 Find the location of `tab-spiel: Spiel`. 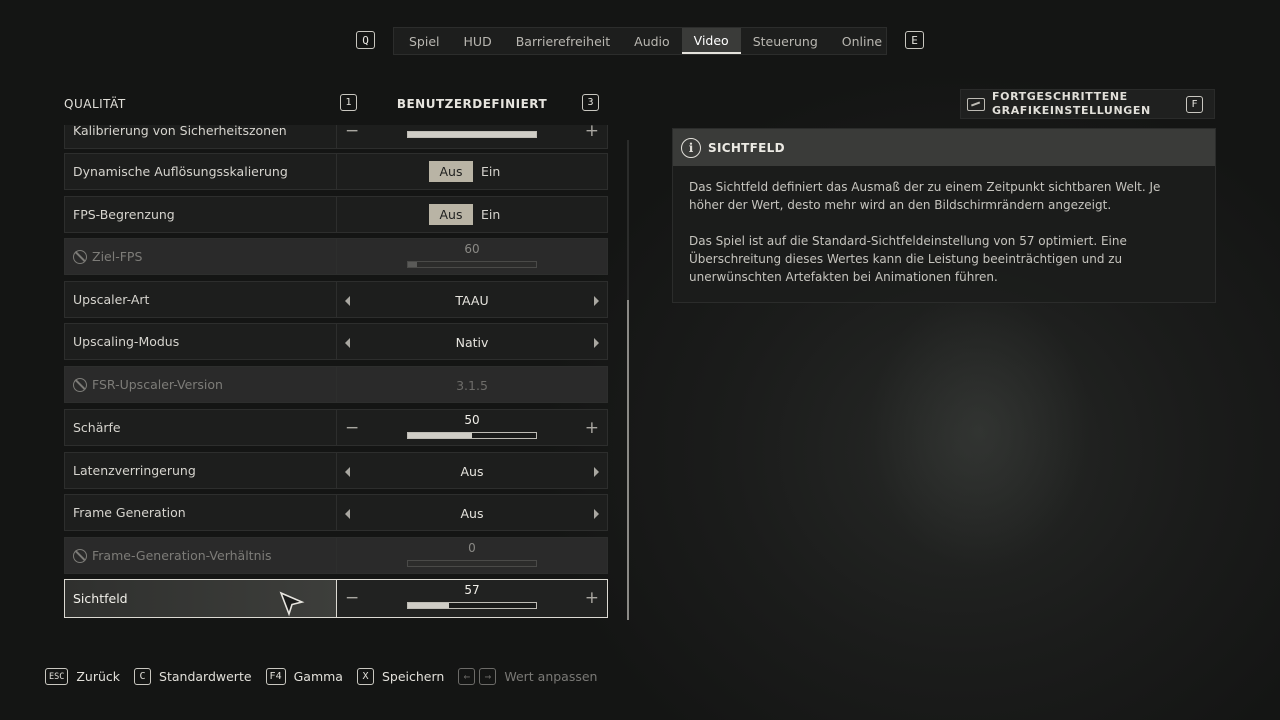

tab-spiel: Spiel is located at coordinates (424, 41).